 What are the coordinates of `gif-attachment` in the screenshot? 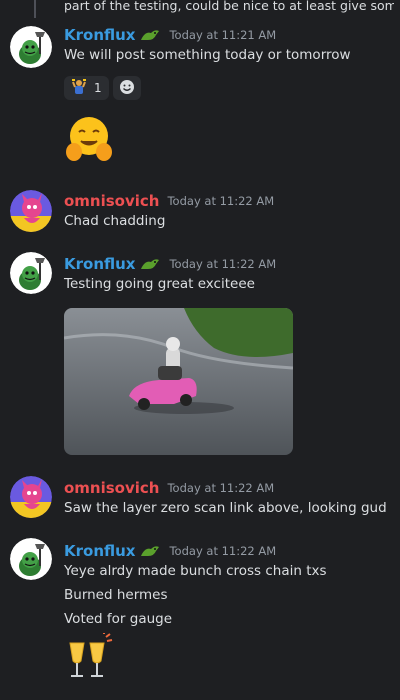 It's located at (178, 381).